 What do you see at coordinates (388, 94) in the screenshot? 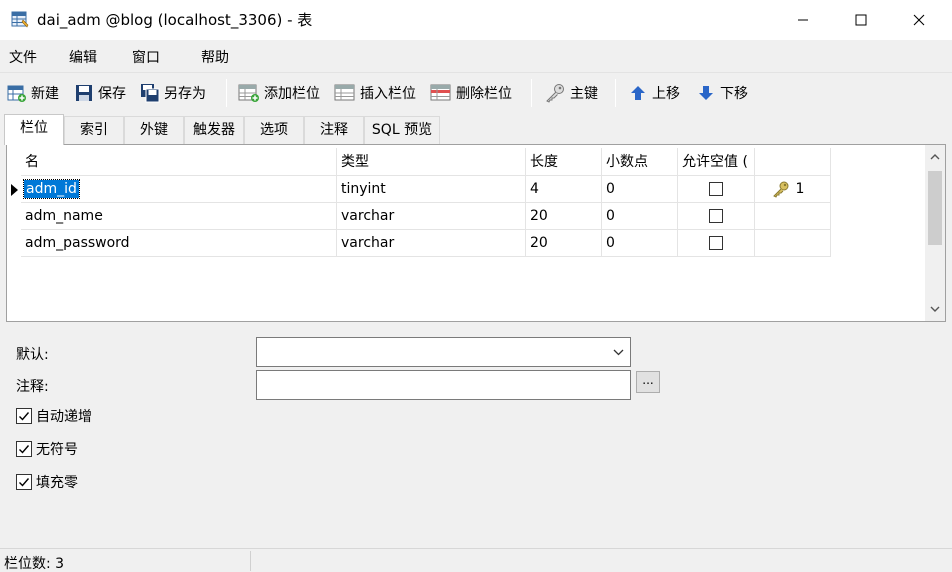
I see `insert-field-label: 插入栏位` at bounding box center [388, 94].